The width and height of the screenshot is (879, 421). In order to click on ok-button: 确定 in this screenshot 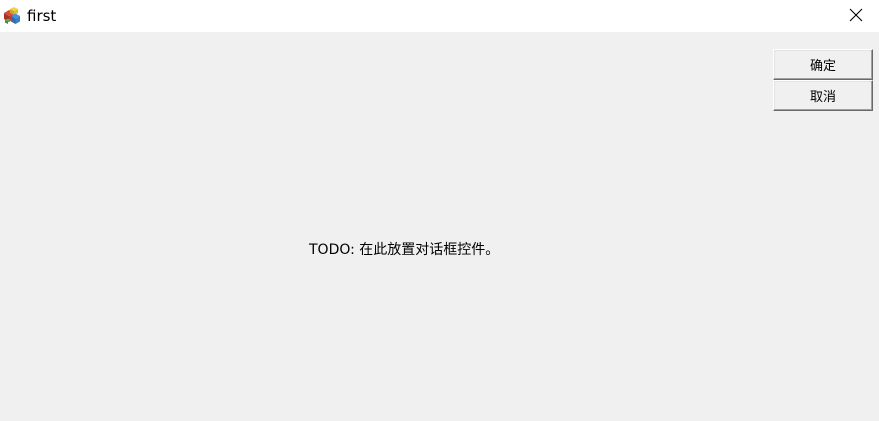, I will do `click(823, 64)`.